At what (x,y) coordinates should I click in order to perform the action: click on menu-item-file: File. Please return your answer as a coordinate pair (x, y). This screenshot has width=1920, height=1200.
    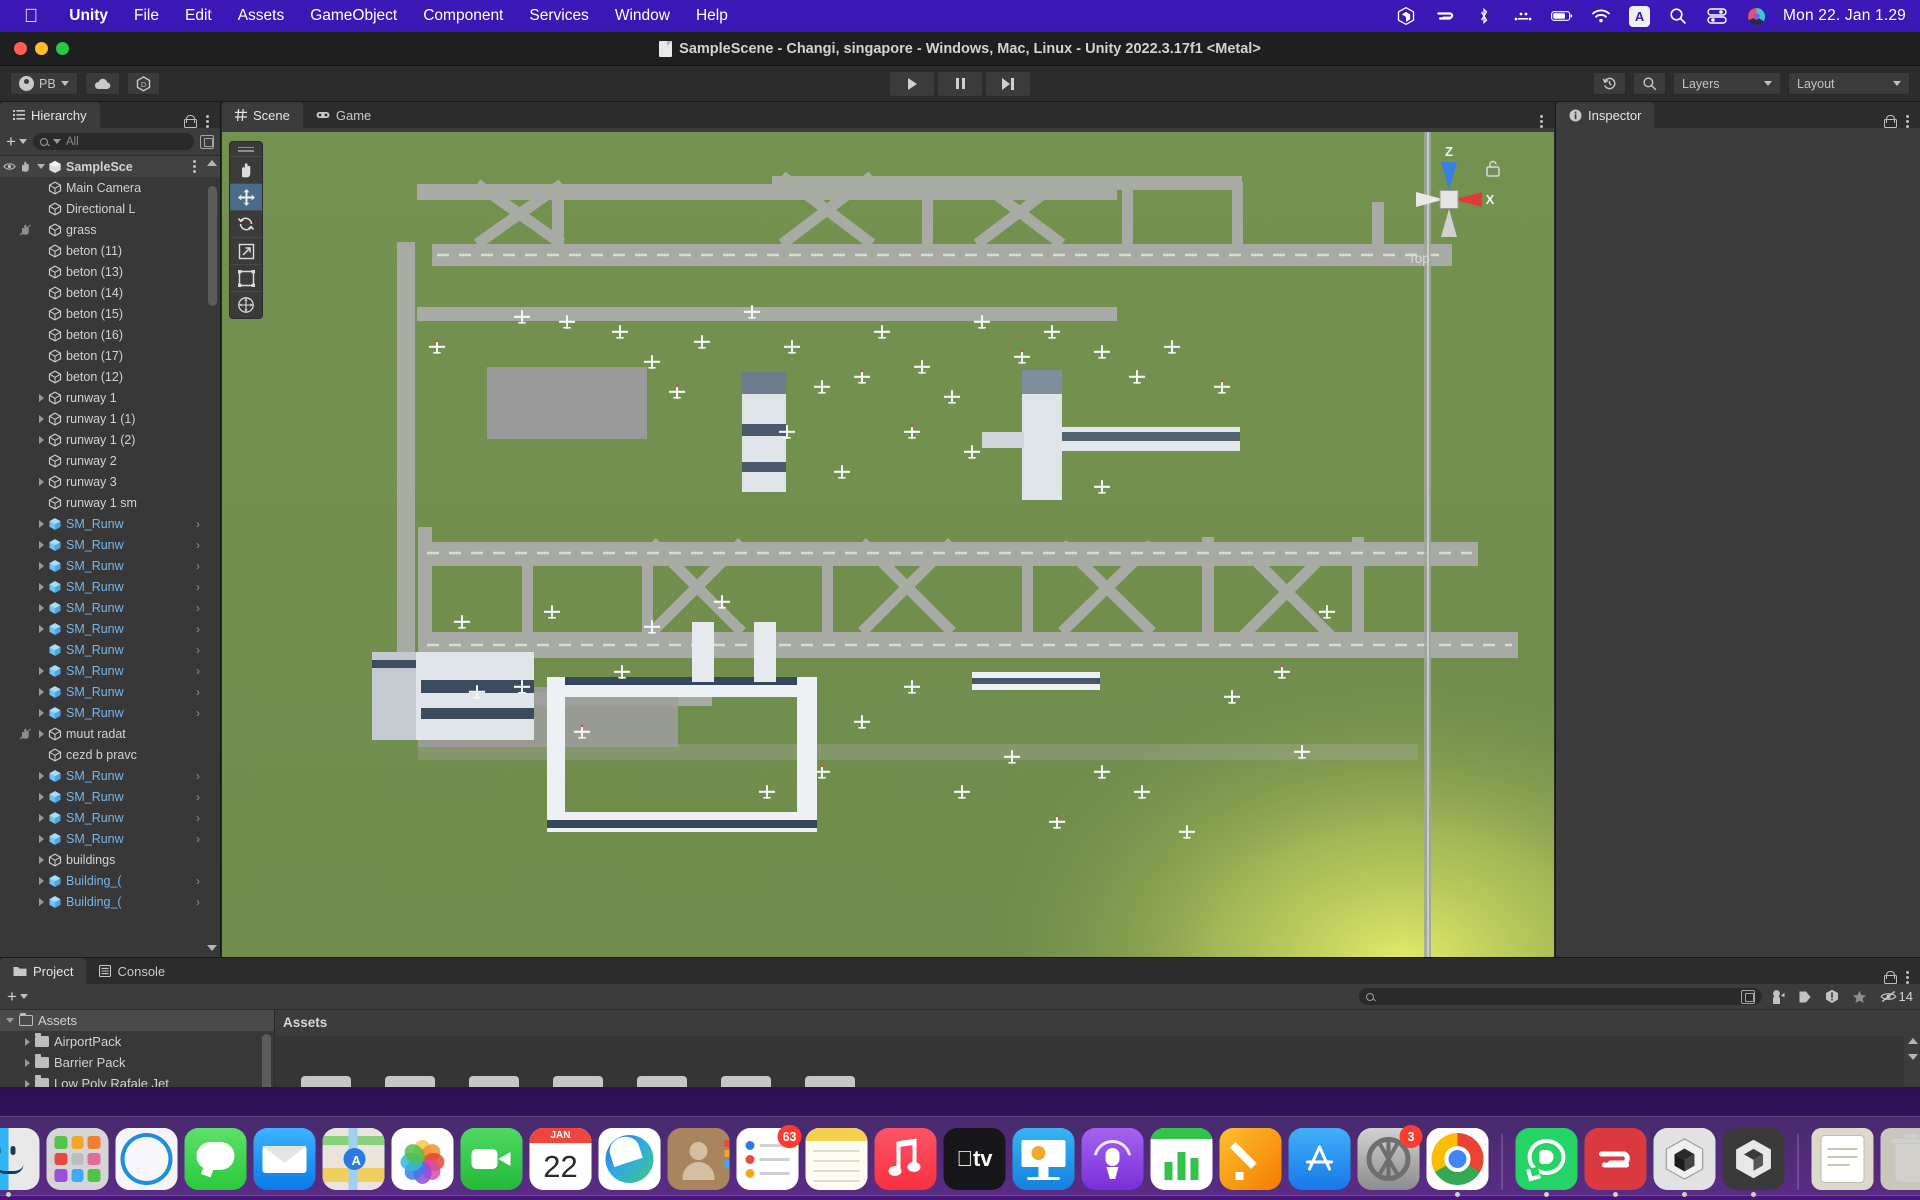
    Looking at the image, I should click on (146, 16).